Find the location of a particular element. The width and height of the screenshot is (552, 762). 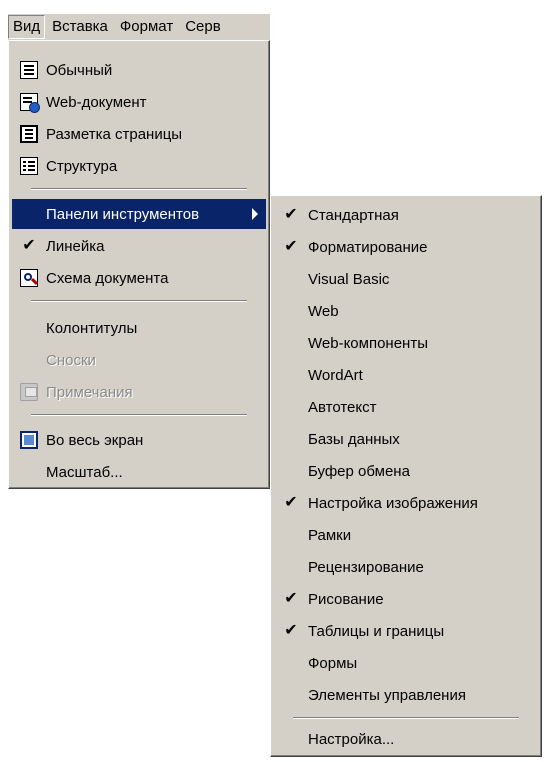

toolbar-item-web: Web is located at coordinates (406, 311).